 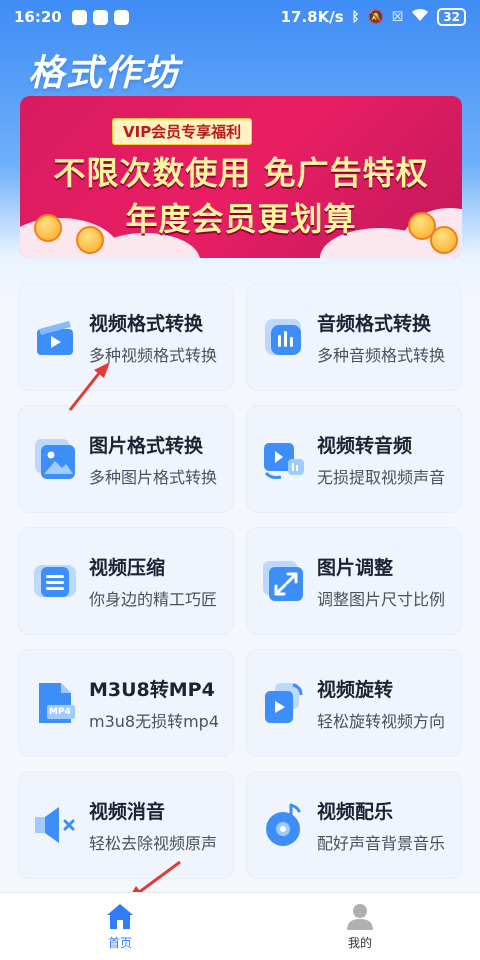 I want to click on profile-icon, so click(x=360, y=917).